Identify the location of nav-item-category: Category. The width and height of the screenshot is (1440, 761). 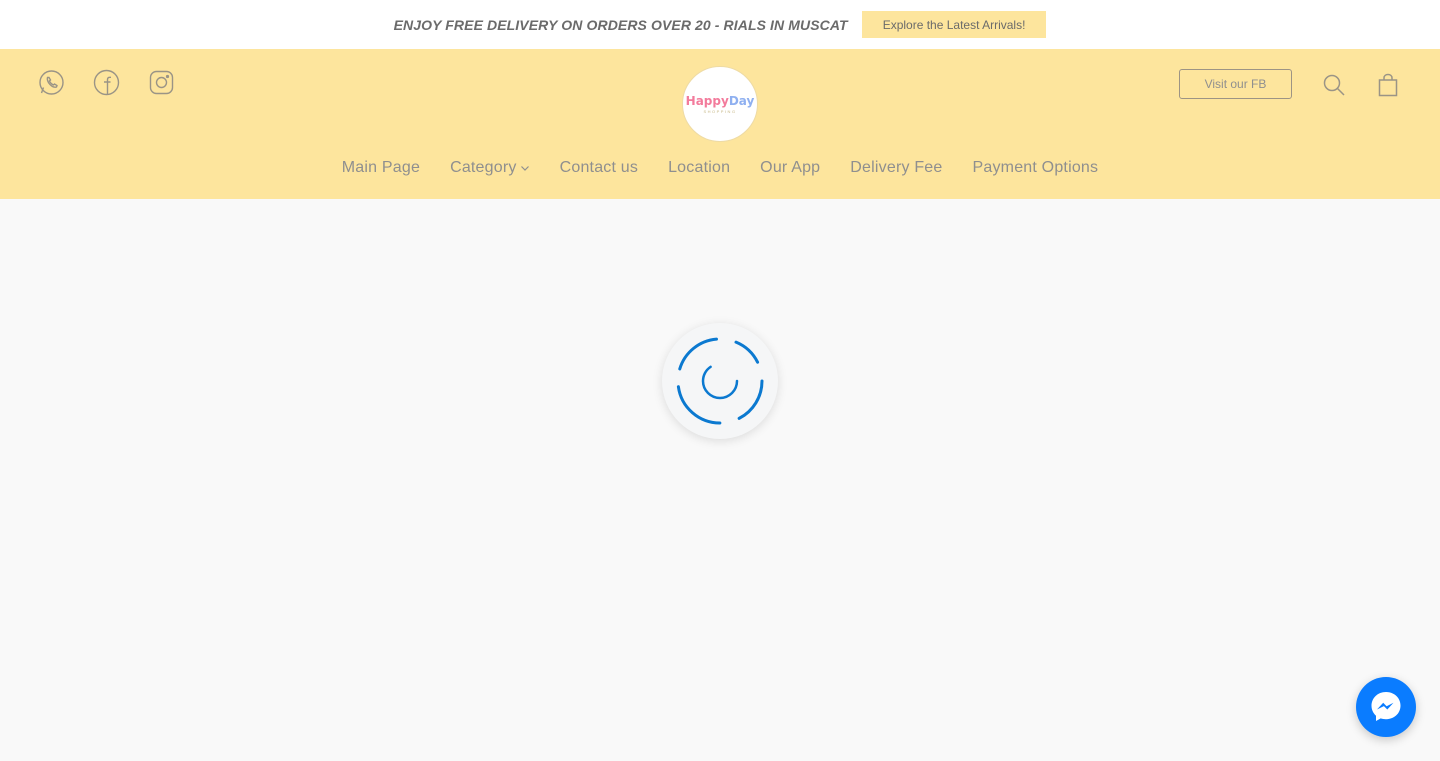
(490, 168).